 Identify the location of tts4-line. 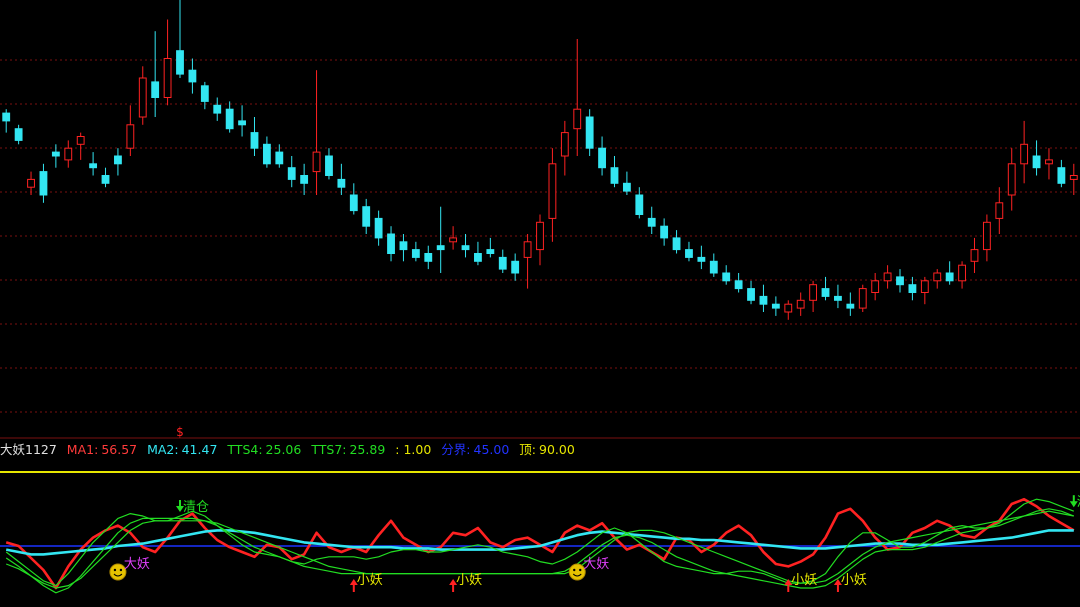
(540, 542).